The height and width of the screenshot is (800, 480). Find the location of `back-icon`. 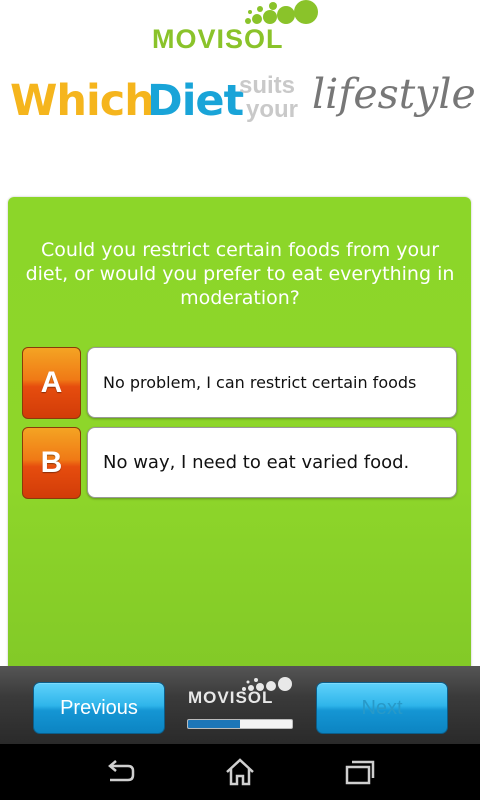

back-icon is located at coordinates (120, 772).